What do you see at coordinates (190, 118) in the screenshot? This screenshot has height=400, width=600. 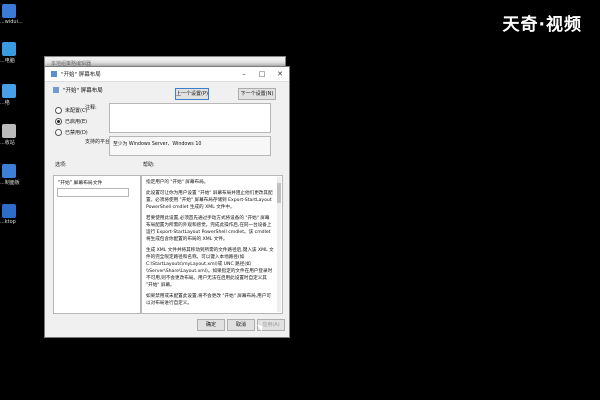 I see `comment-textarea` at bounding box center [190, 118].